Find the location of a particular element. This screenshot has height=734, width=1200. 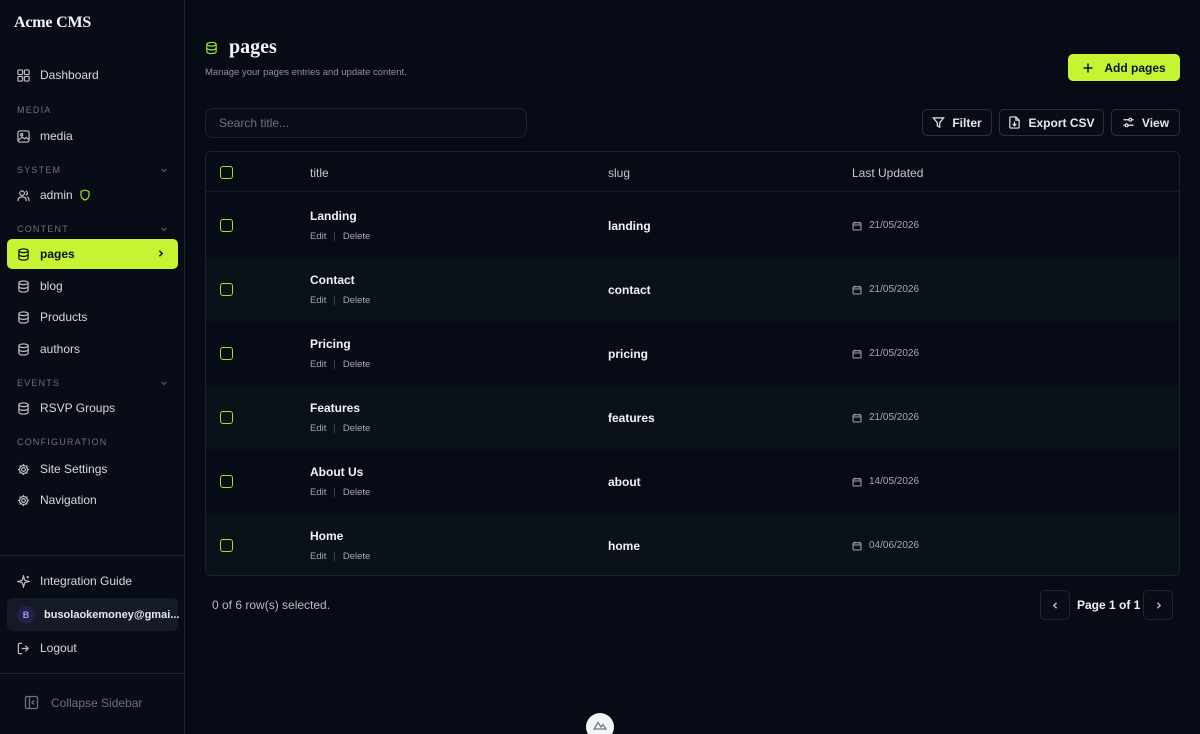

row-title: Contact is located at coordinates (332, 280).